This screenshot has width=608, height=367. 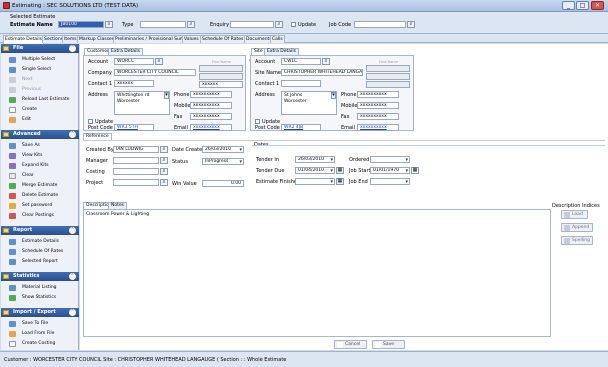 What do you see at coordinates (32, 344) in the screenshot?
I see `sidebar-item-create-costing: Create Costing` at bounding box center [32, 344].